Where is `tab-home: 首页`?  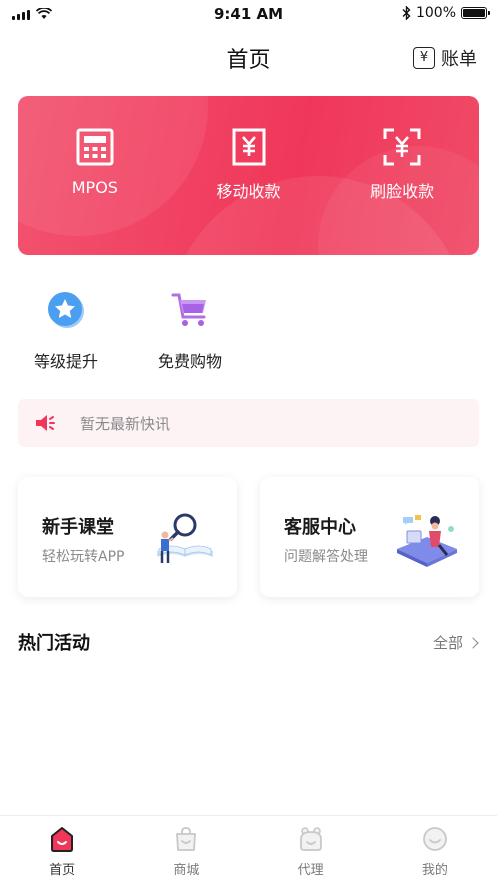
tab-home: 首页 is located at coordinates (62, 849).